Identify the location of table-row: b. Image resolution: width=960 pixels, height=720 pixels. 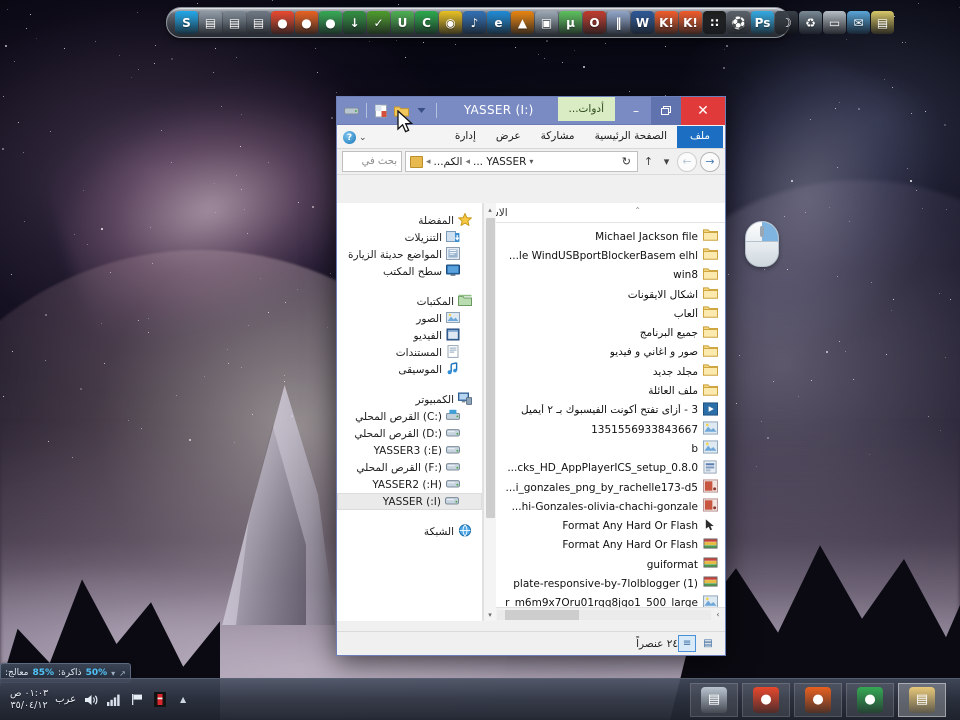
(604, 448).